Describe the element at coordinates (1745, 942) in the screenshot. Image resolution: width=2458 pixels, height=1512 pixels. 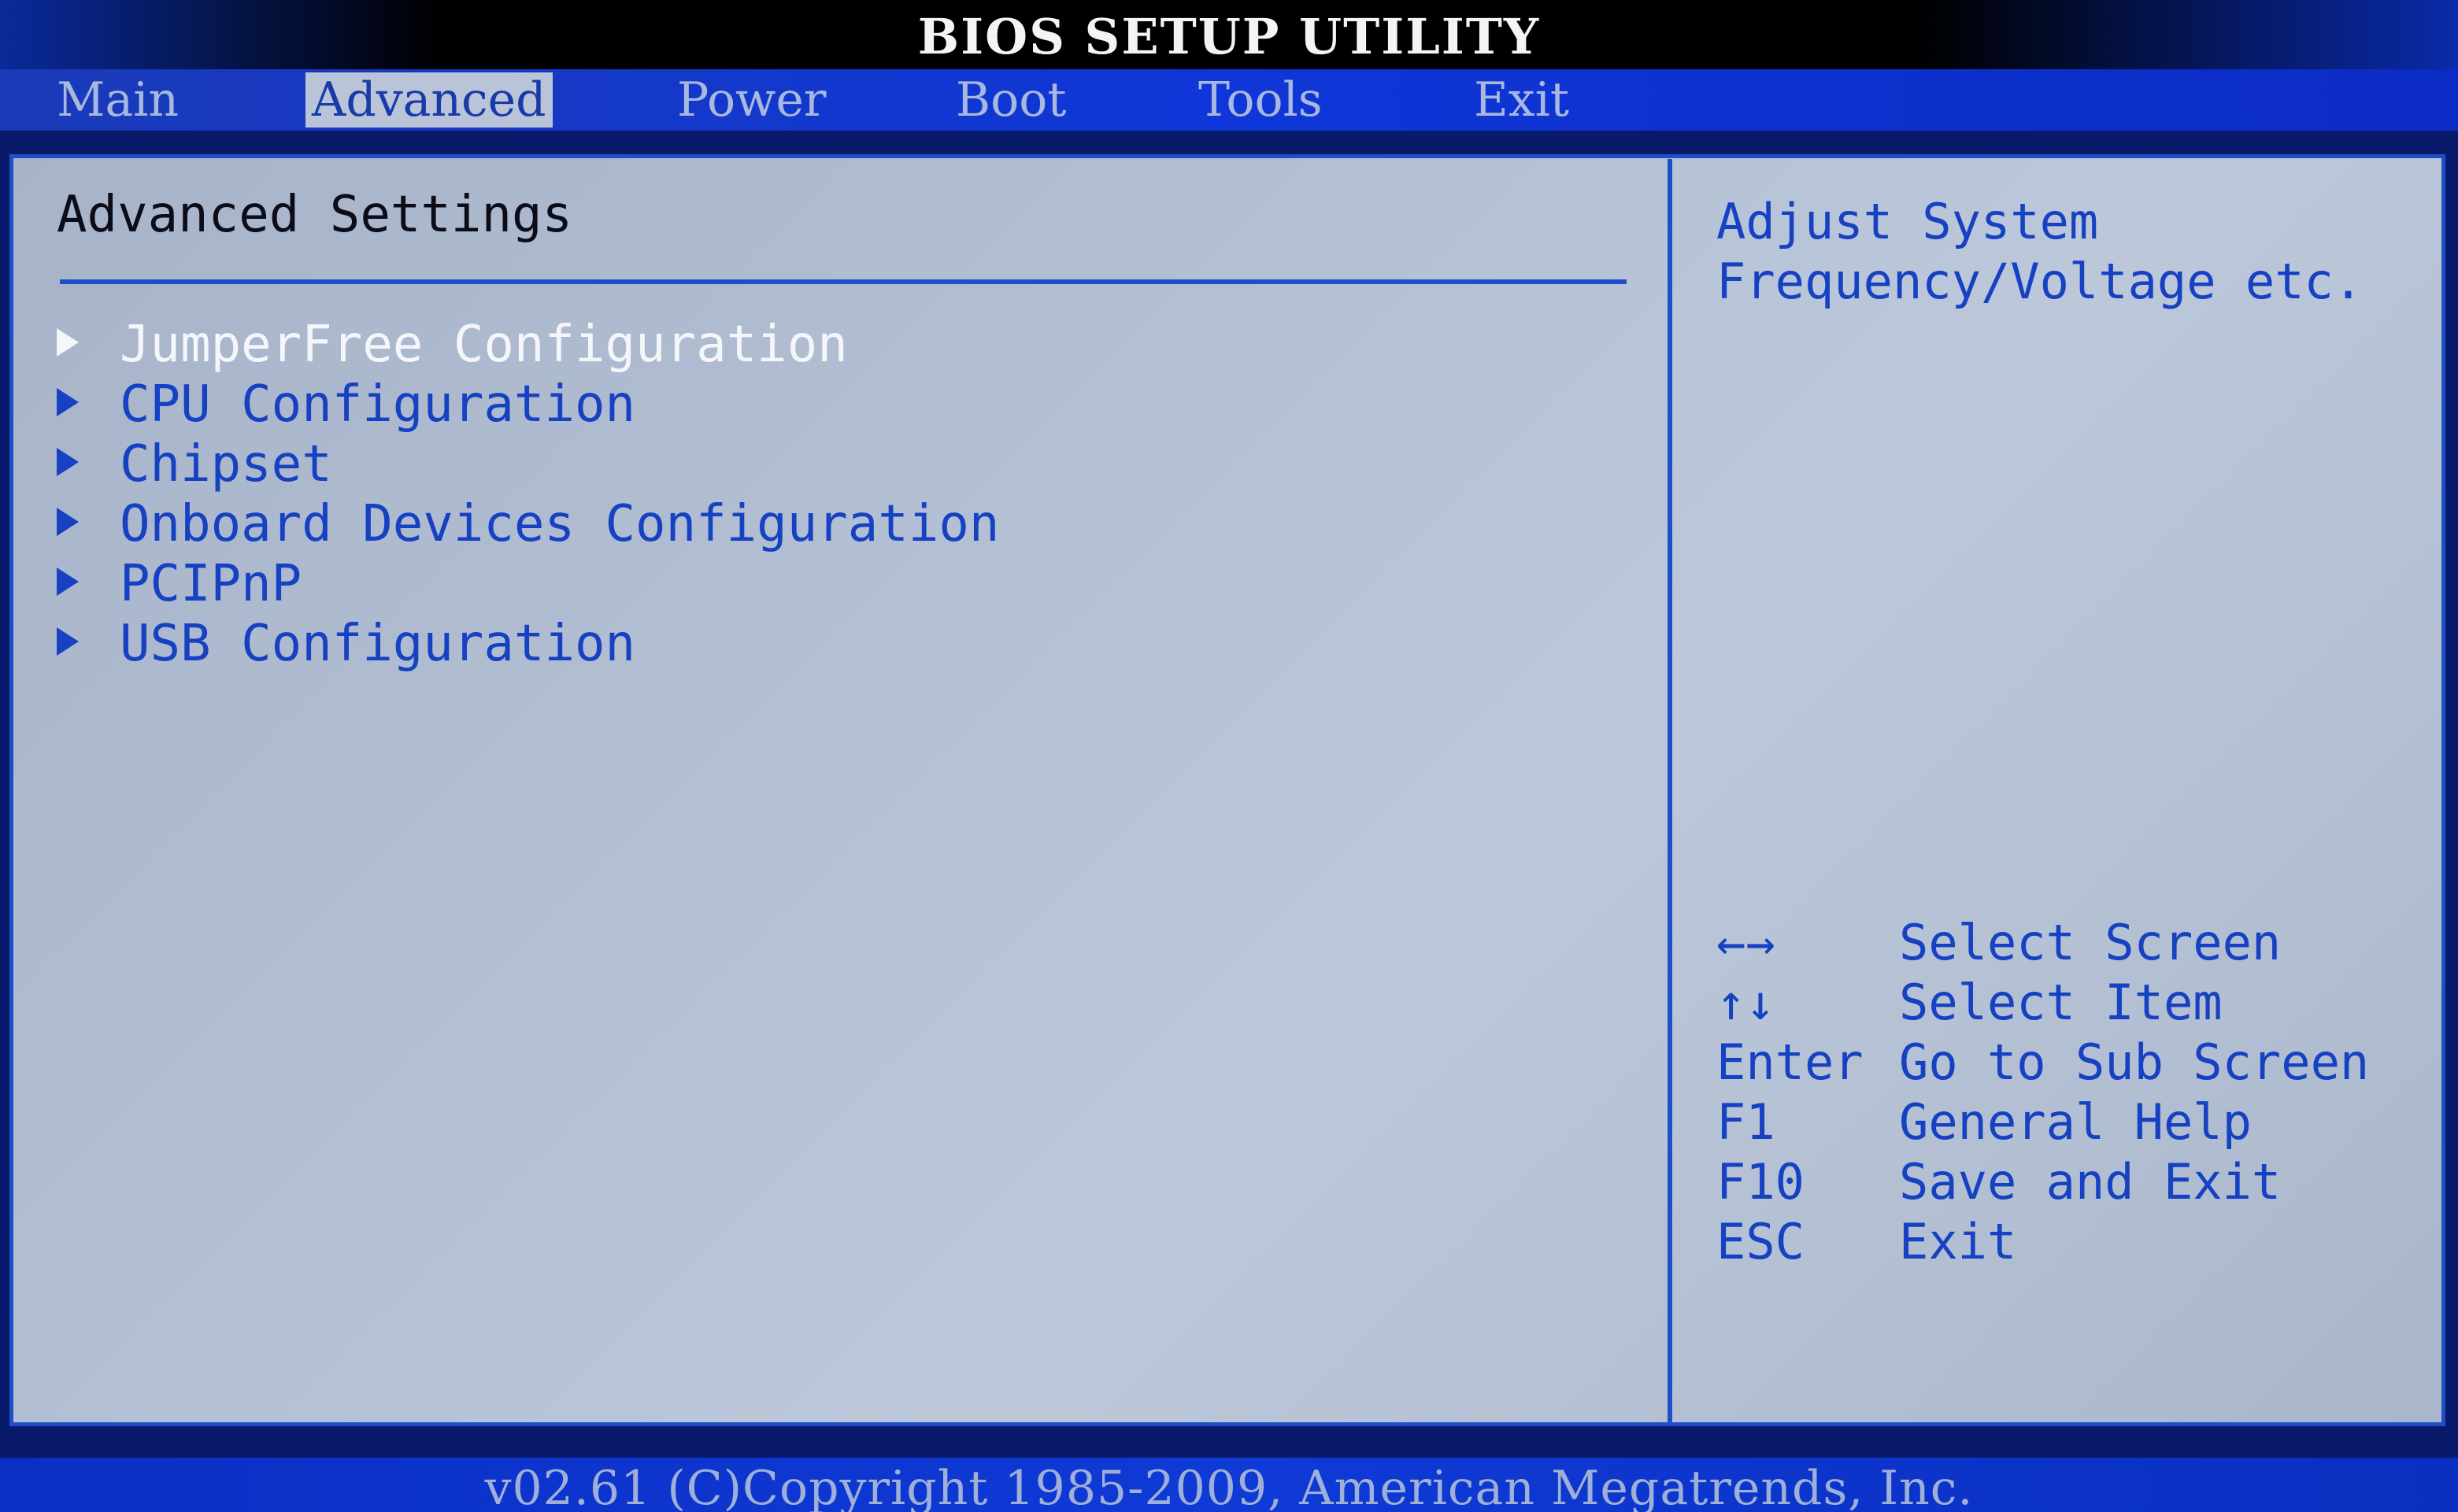
I see `left-right-arrows-icon: ←→` at that location.